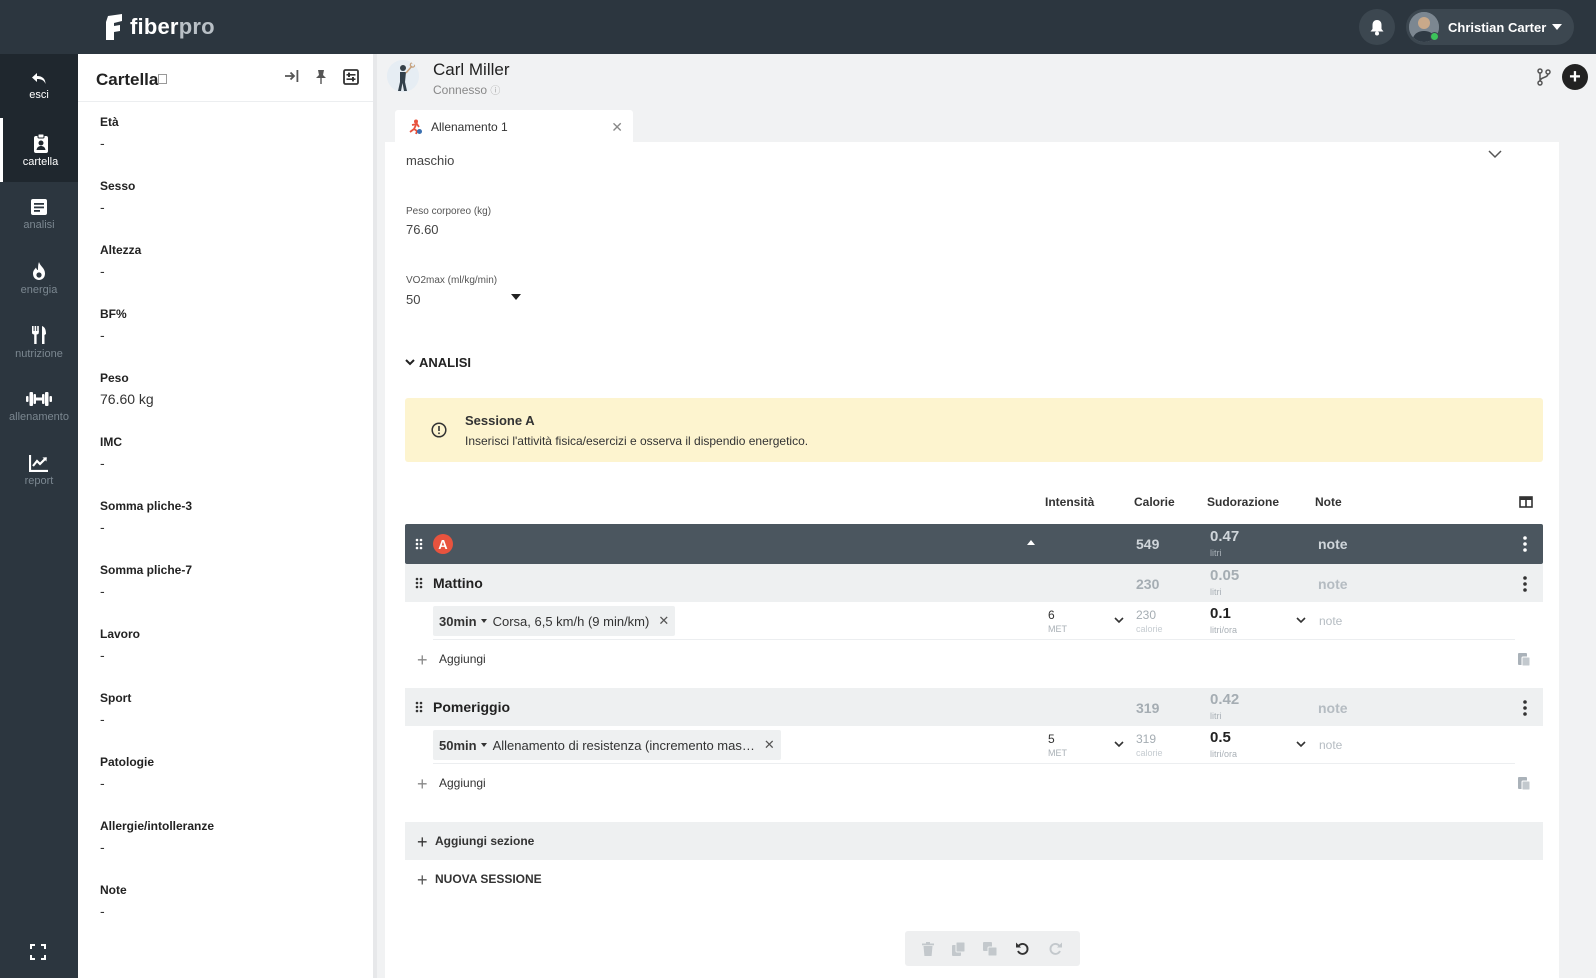 This screenshot has width=1596, height=978. I want to click on copy-icon, so click(958, 948).